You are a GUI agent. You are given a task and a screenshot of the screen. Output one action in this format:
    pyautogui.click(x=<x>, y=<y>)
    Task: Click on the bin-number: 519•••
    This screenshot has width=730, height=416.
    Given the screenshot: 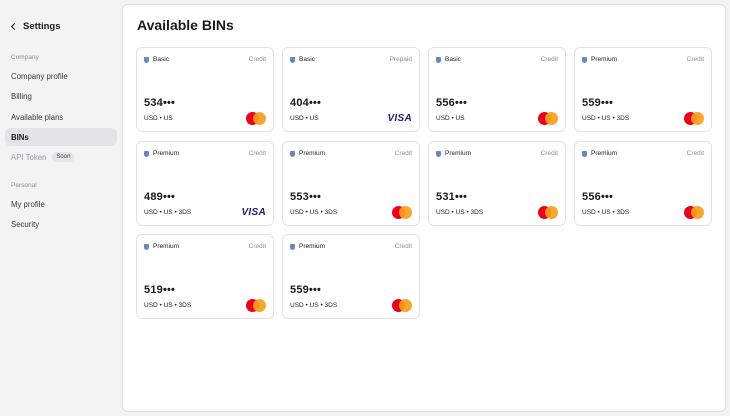 What is the action you would take?
    pyautogui.click(x=160, y=290)
    